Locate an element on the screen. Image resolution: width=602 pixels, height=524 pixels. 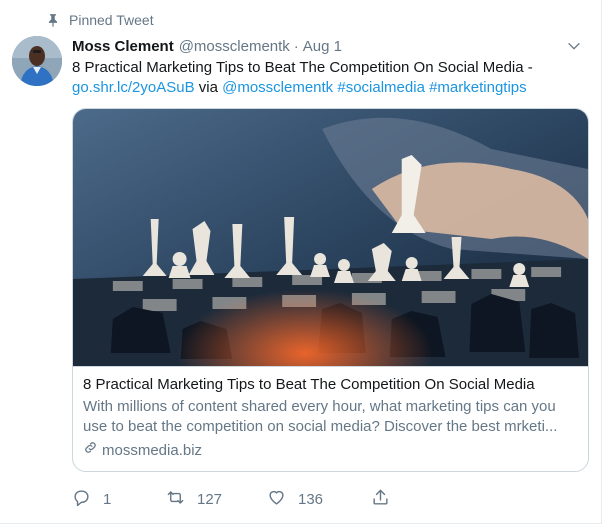
share-button is located at coordinates (380, 499).